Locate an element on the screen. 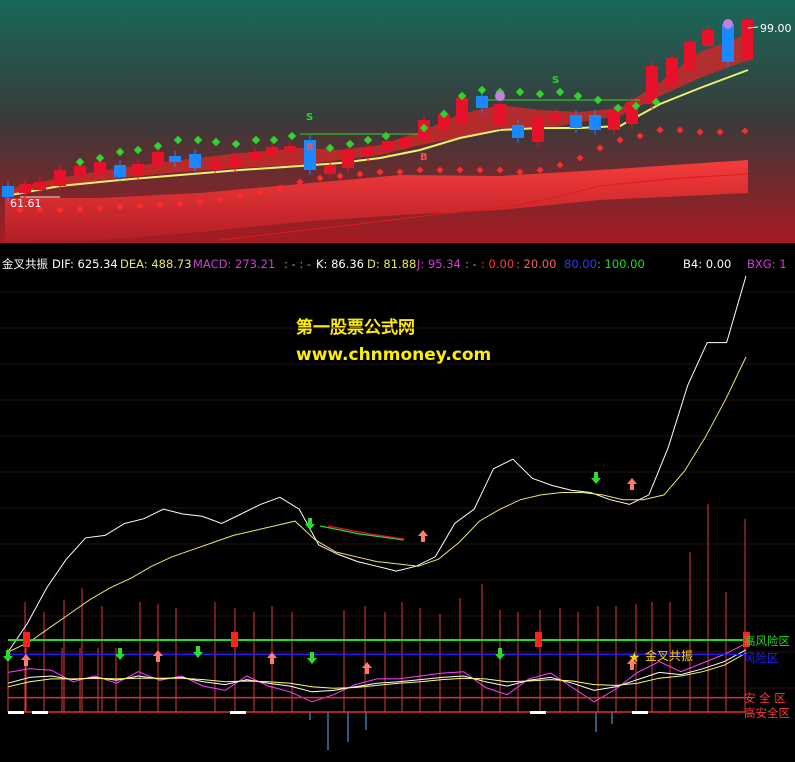  zone-label-high-risk: 高风险区 is located at coordinates (767, 641).